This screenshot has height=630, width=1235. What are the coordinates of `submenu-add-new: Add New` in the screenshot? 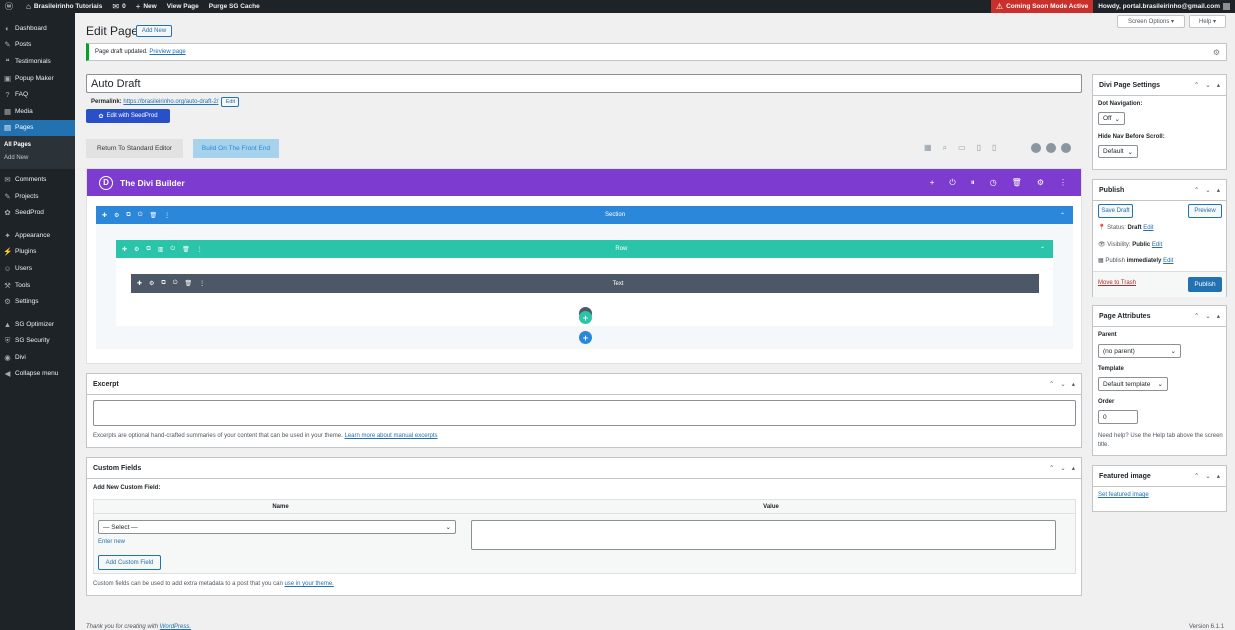 It's located at (39, 158).